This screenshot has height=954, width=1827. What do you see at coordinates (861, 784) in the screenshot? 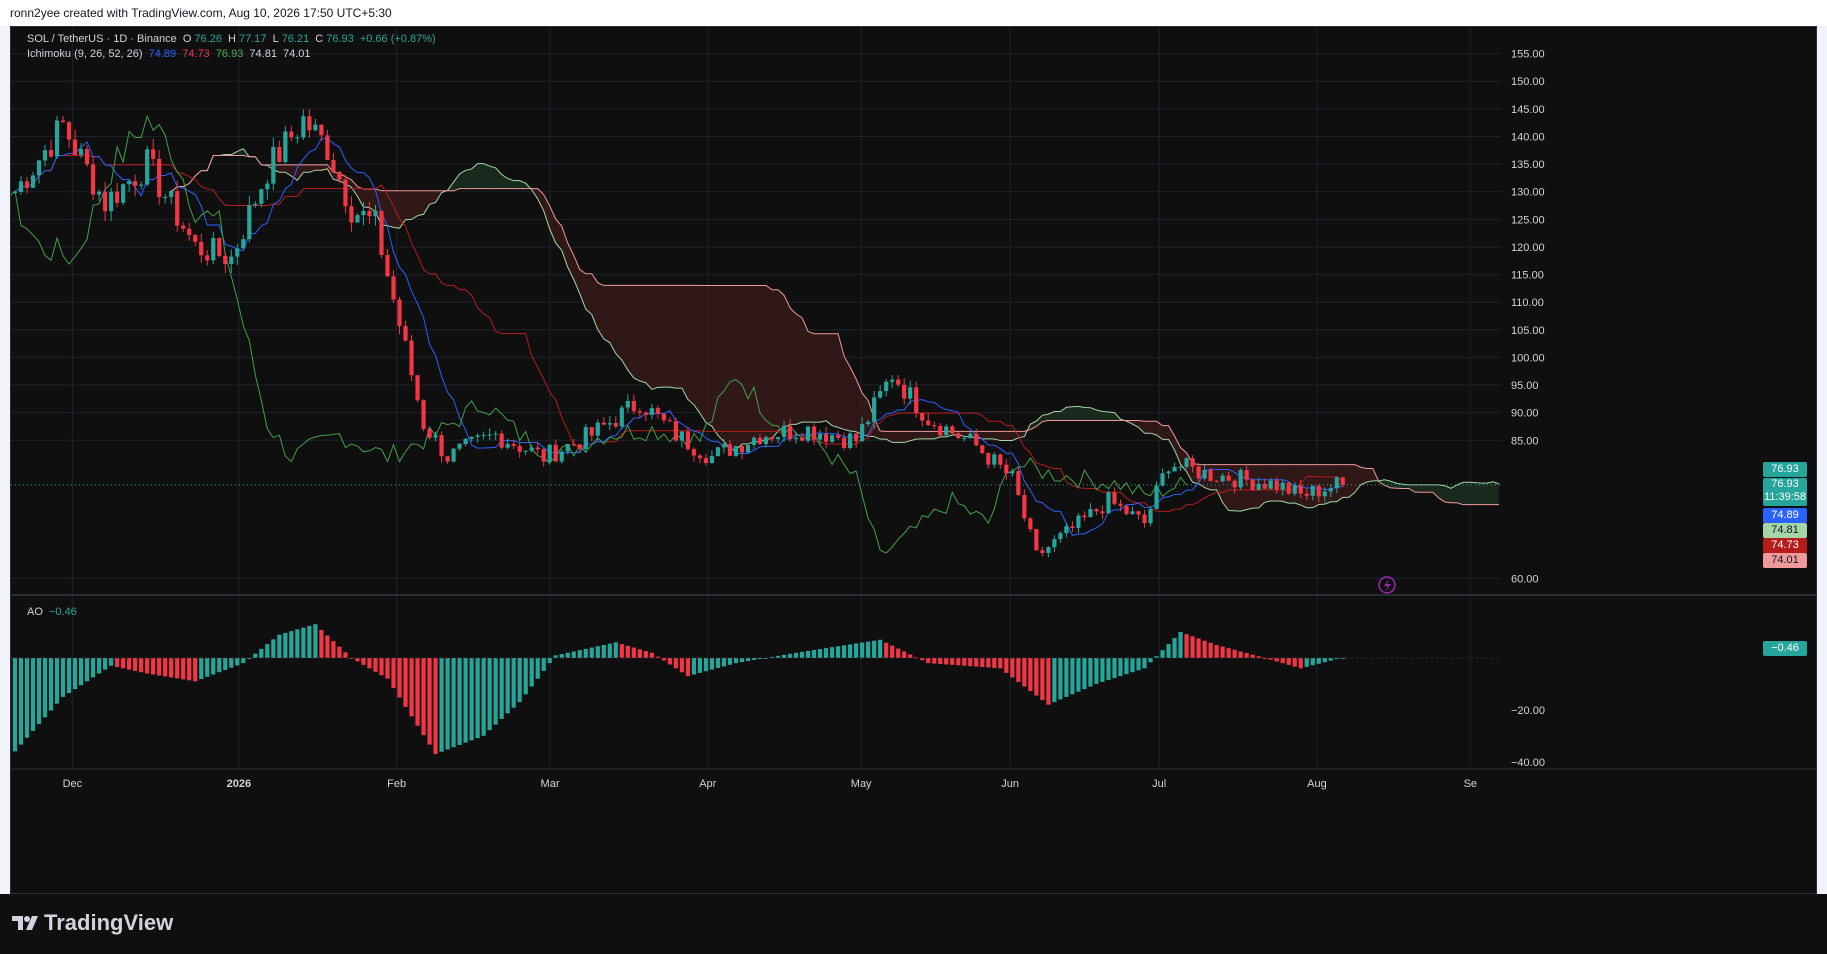
I see `time-axis-label: May` at bounding box center [861, 784].